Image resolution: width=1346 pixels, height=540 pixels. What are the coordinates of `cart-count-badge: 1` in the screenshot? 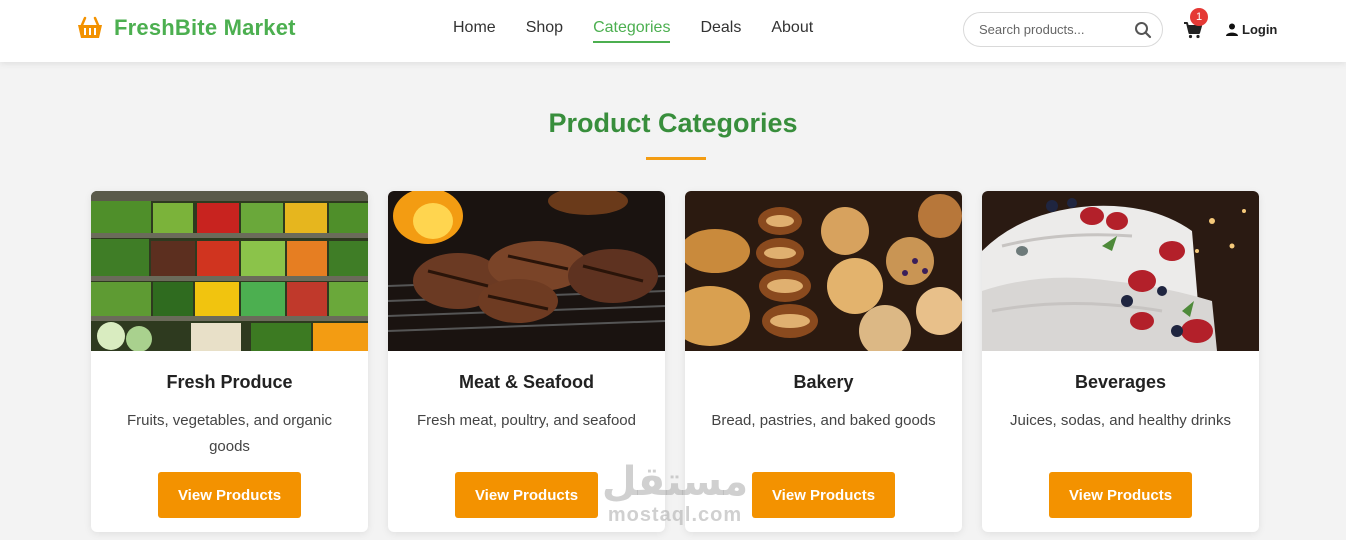 It's located at (1199, 17).